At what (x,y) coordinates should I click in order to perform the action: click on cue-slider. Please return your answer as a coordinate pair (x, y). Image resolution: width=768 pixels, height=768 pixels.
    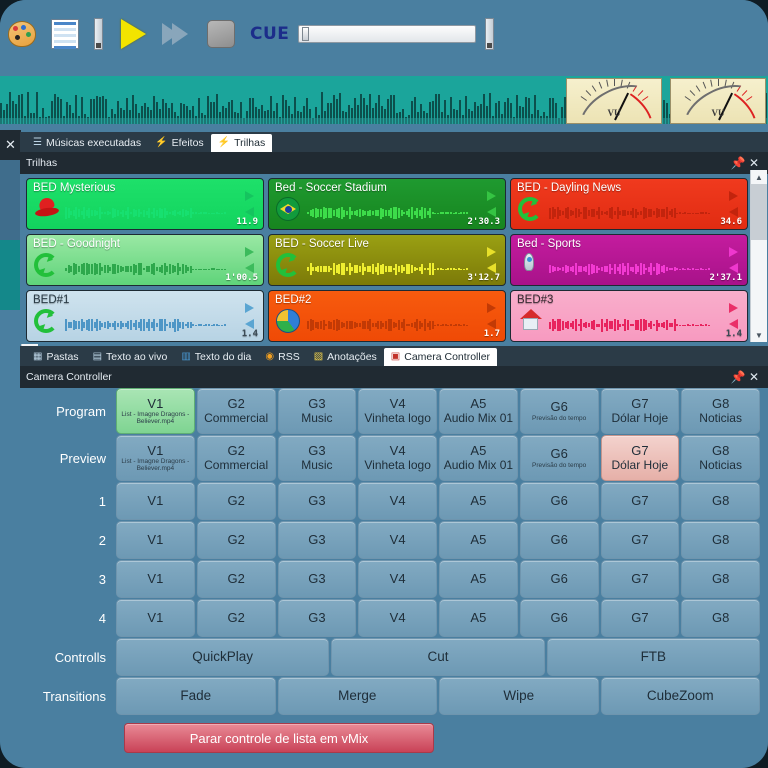
    Looking at the image, I should click on (387, 34).